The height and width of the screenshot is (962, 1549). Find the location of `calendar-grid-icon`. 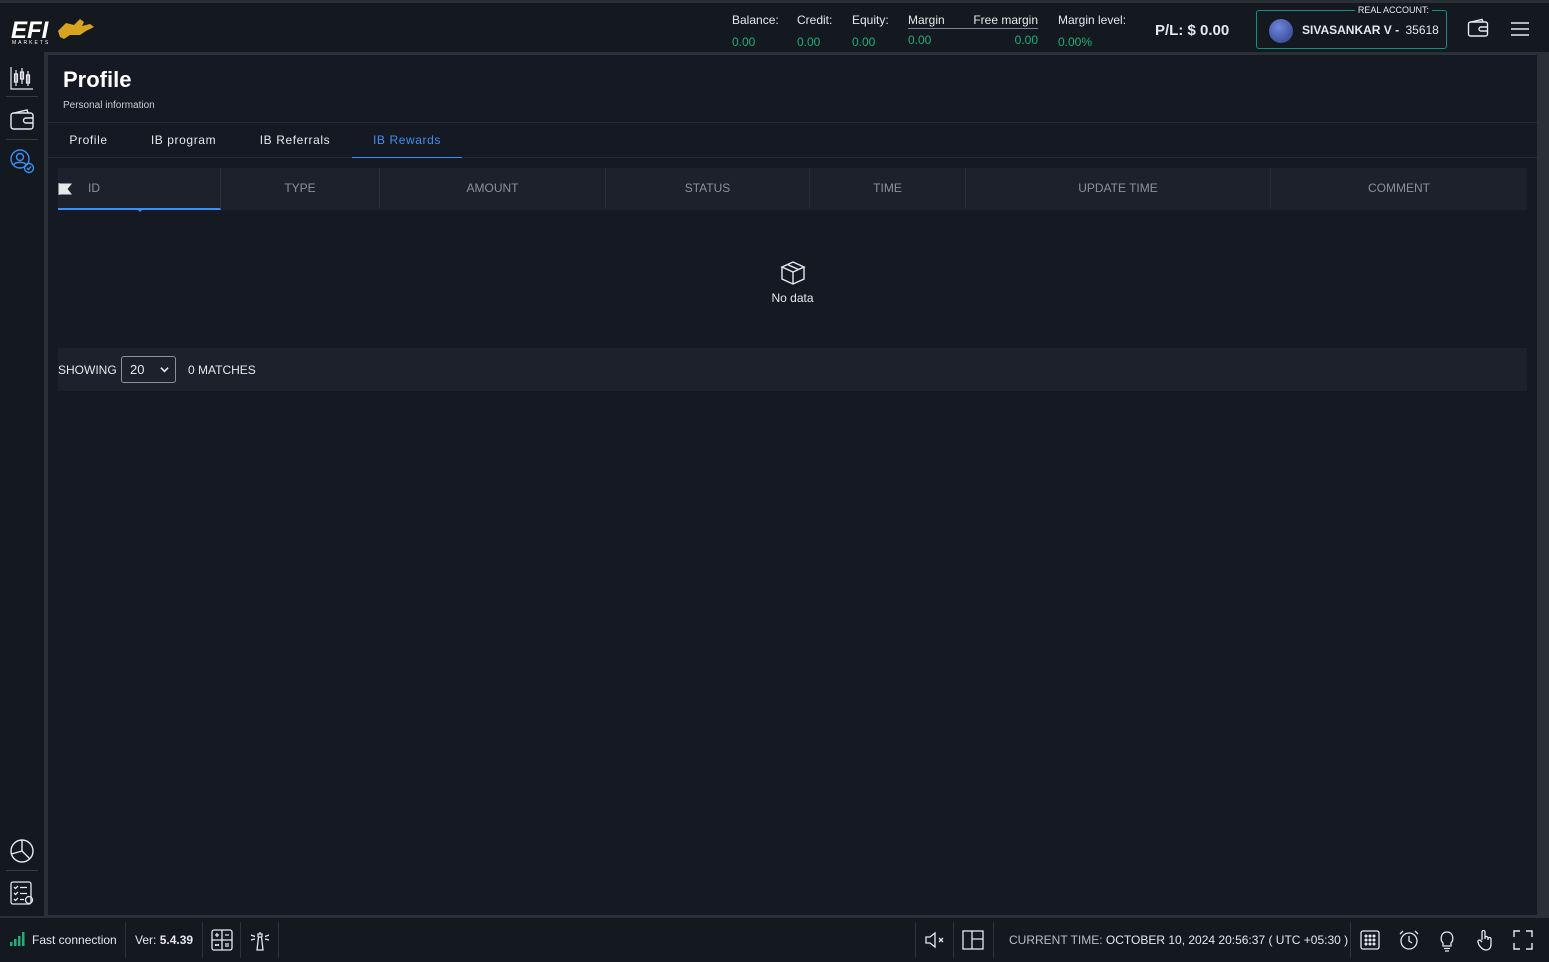

calendar-grid-icon is located at coordinates (1370, 940).